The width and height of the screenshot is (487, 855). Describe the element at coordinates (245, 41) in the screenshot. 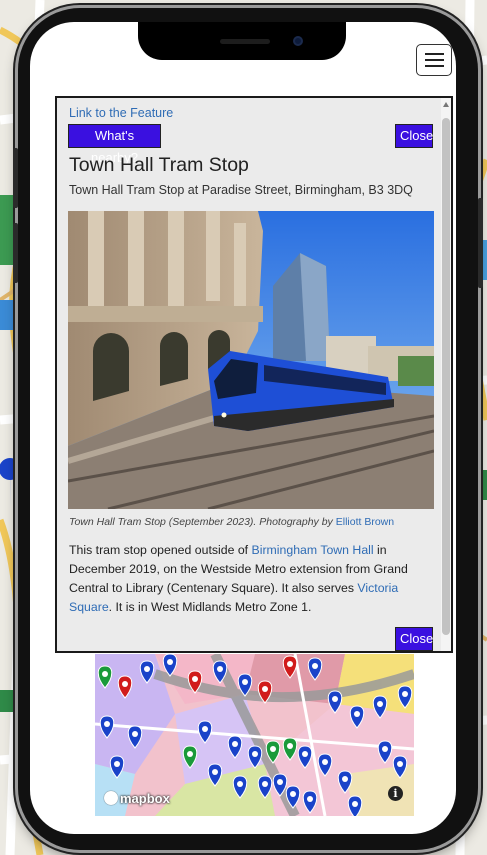

I see `speaker-grille` at that location.